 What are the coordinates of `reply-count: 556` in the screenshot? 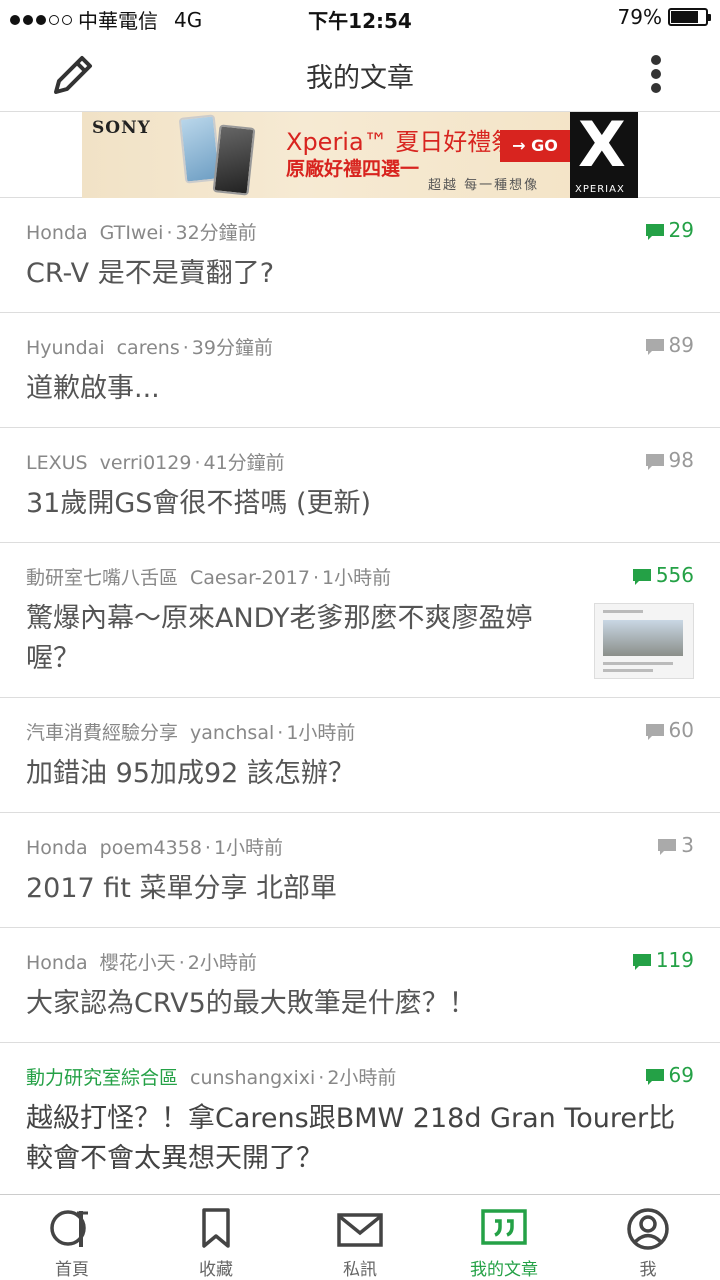 It's located at (663, 575).